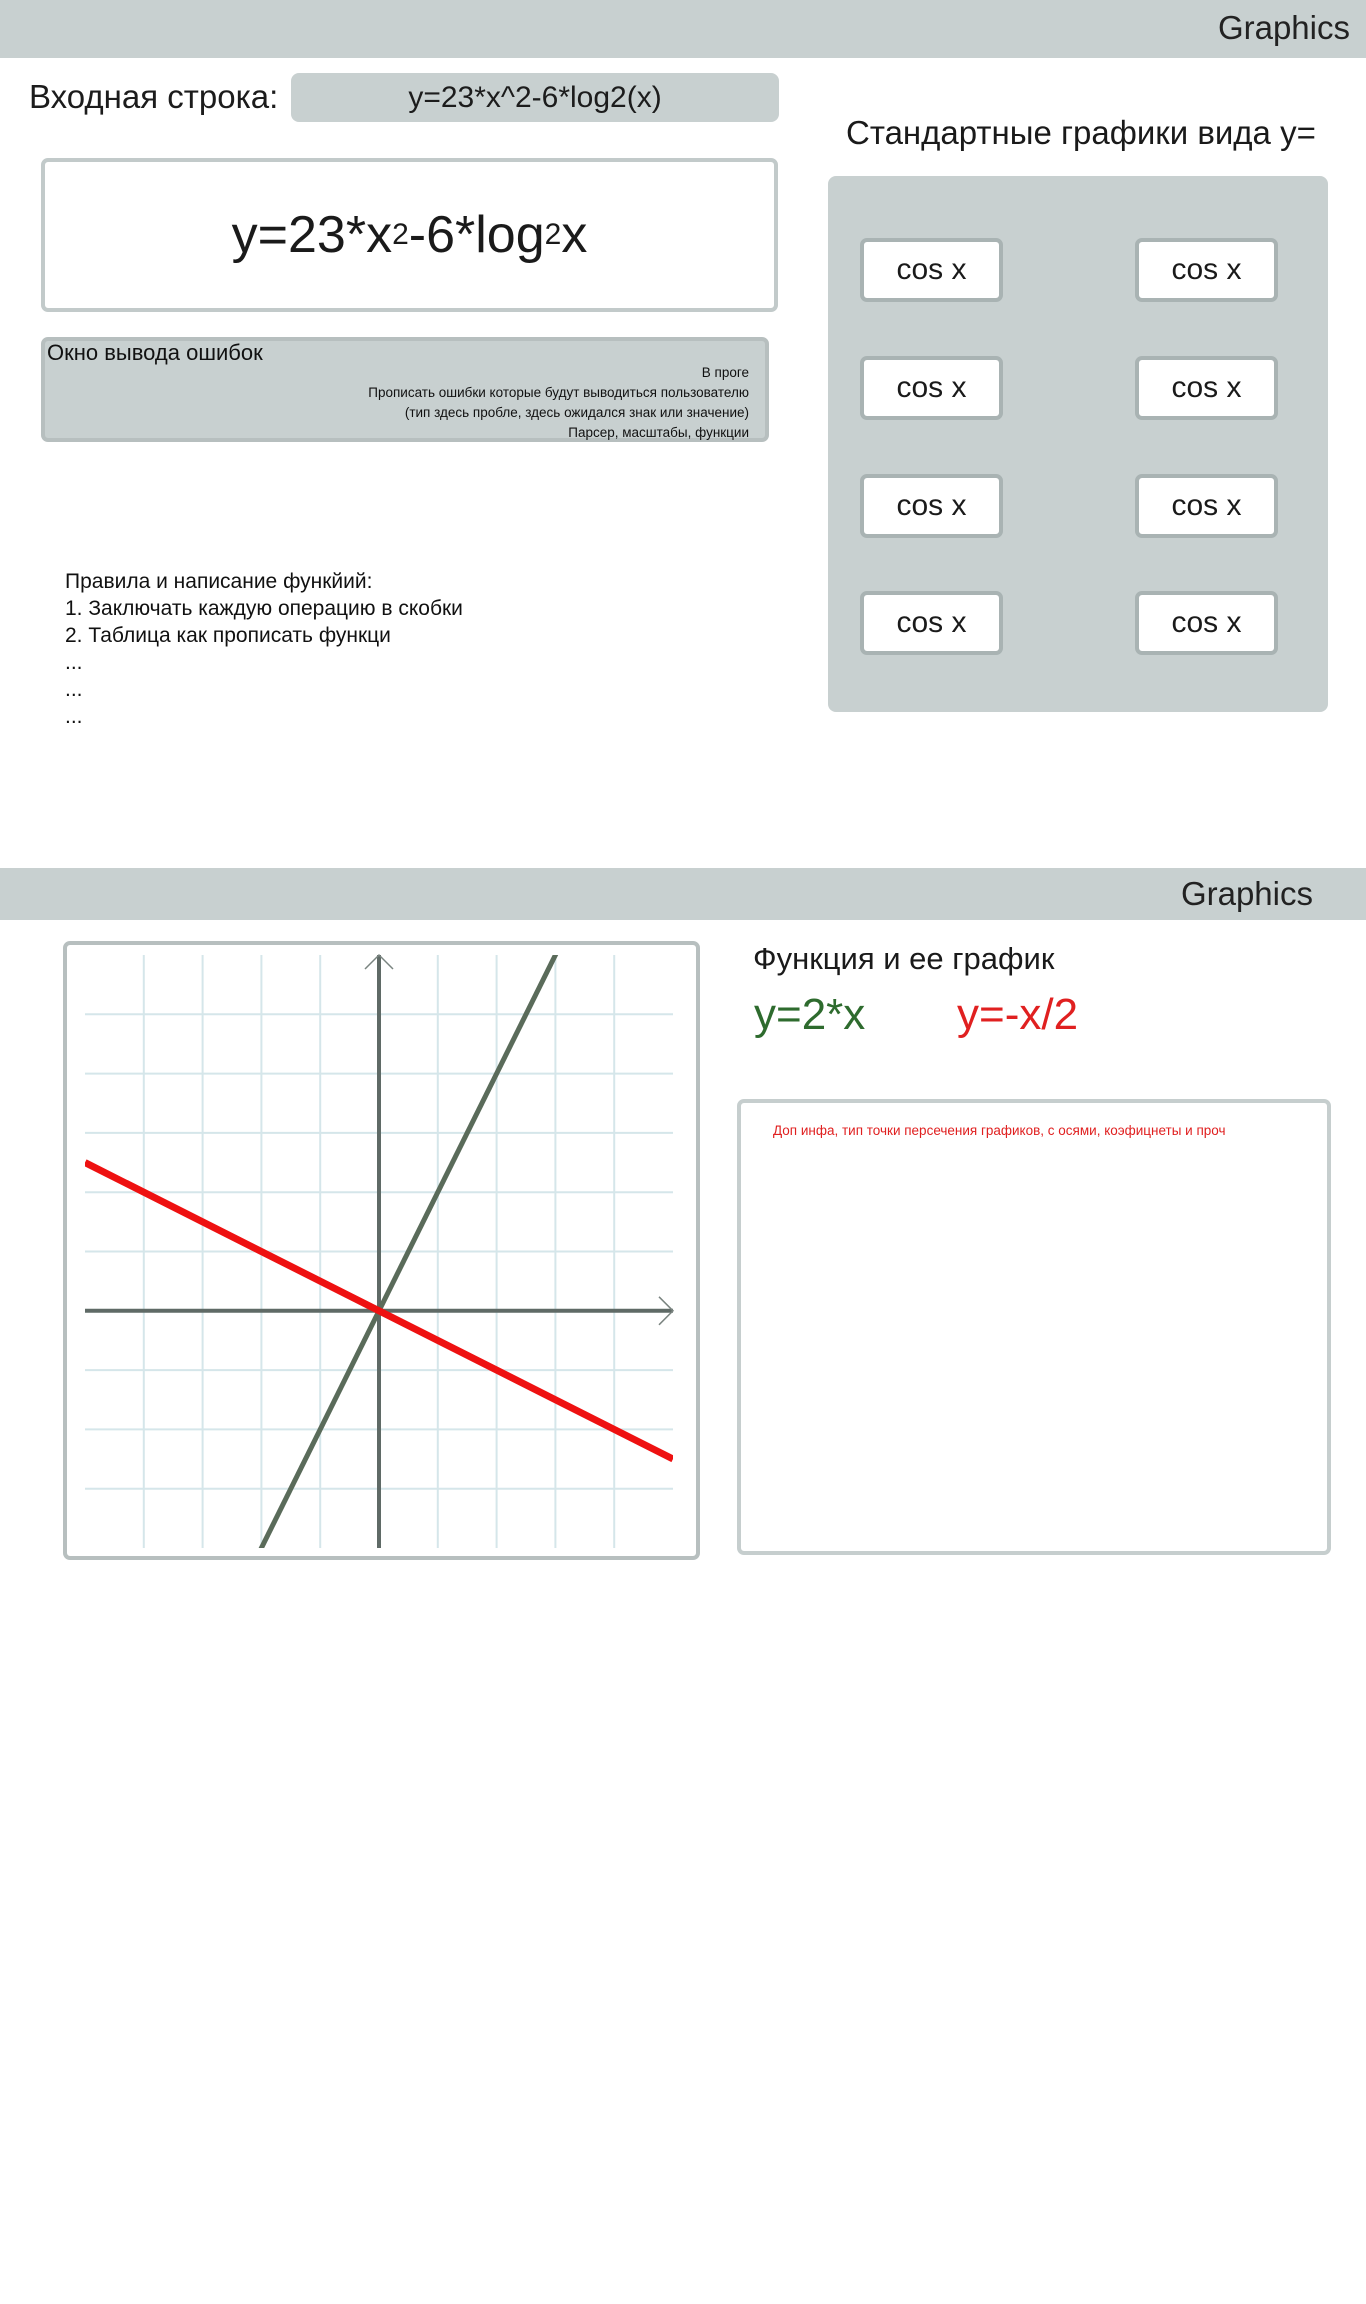 Image resolution: width=1366 pixels, height=2304 pixels. What do you see at coordinates (535, 97) in the screenshot?
I see `function-input` at bounding box center [535, 97].